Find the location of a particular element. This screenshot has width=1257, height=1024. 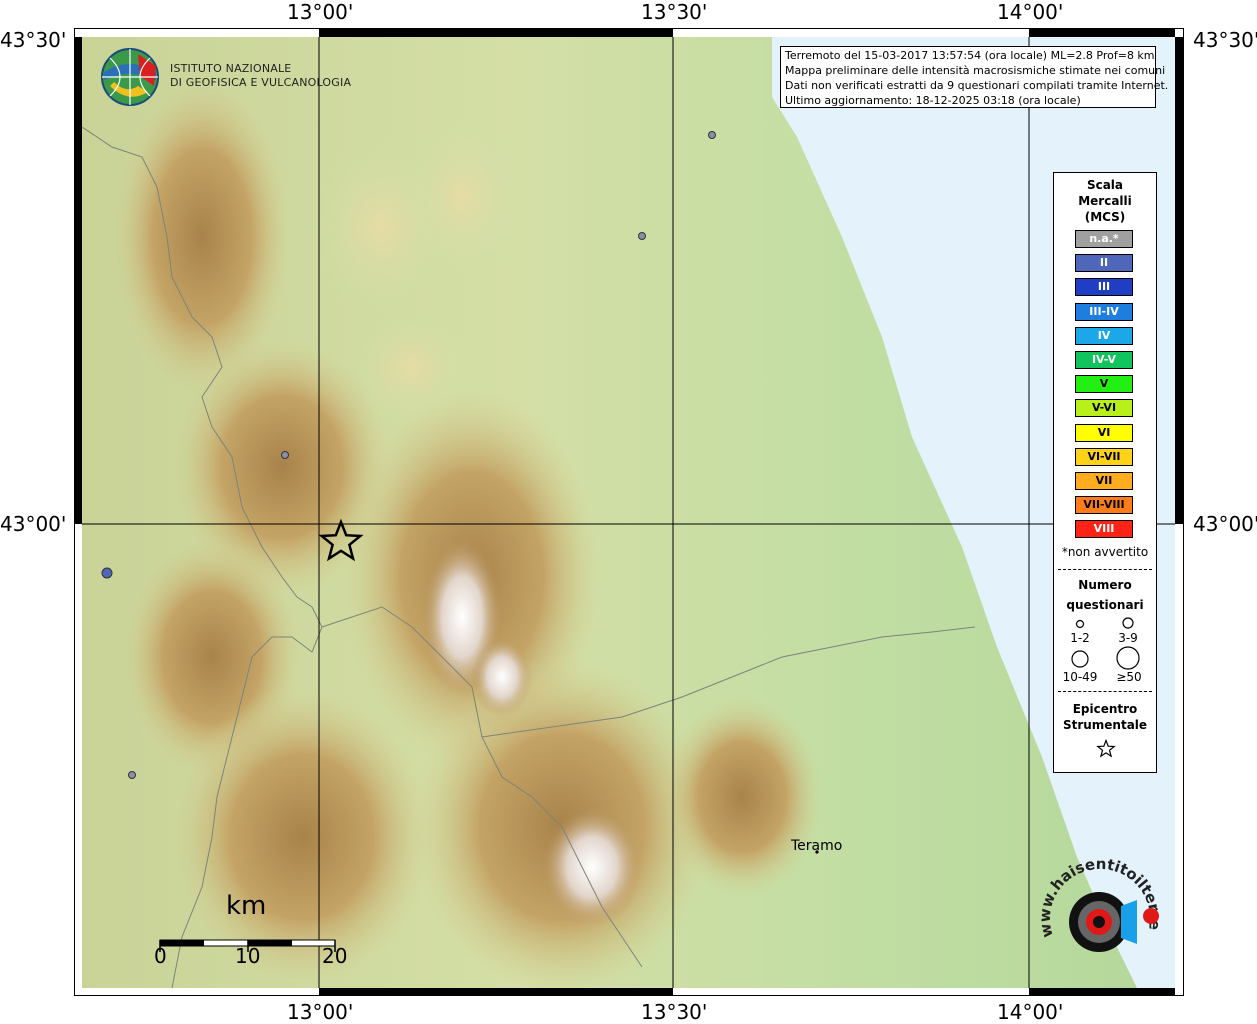

lon-label-bottom-1300: 13°00' is located at coordinates (320, 1012).